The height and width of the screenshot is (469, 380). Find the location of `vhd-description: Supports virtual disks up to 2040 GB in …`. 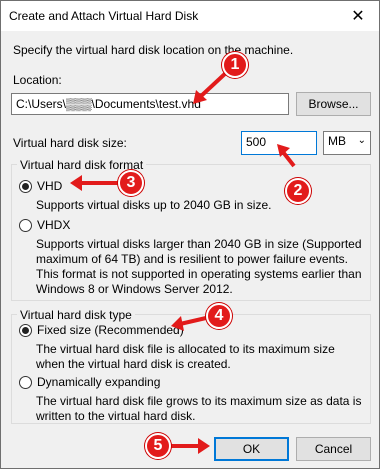

vhd-description: Supports virtual disks up to 2040 GB in … is located at coordinates (154, 205).